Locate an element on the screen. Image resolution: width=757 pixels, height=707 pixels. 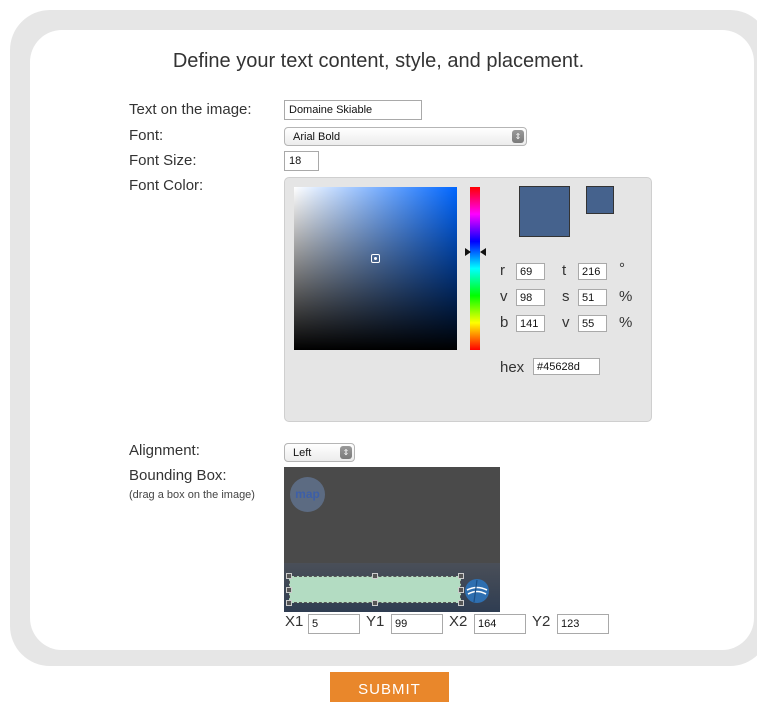
x1-label: X1 is located at coordinates (294, 621).